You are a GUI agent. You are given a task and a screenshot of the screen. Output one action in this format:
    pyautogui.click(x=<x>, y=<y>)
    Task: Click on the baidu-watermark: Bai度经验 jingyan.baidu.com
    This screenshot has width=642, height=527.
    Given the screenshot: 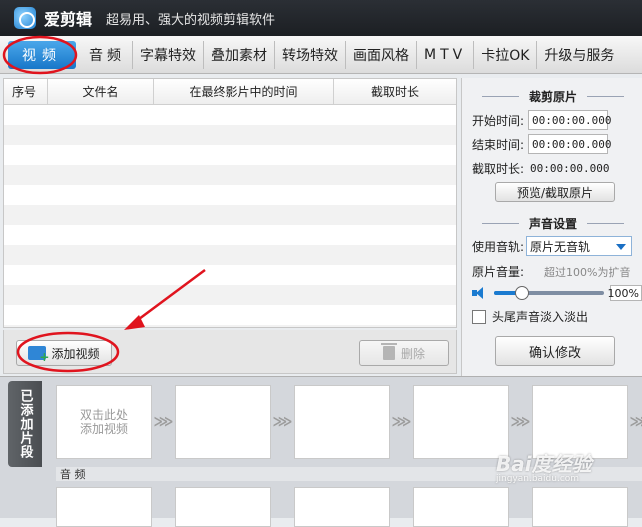 What is the action you would take?
    pyautogui.click(x=566, y=468)
    